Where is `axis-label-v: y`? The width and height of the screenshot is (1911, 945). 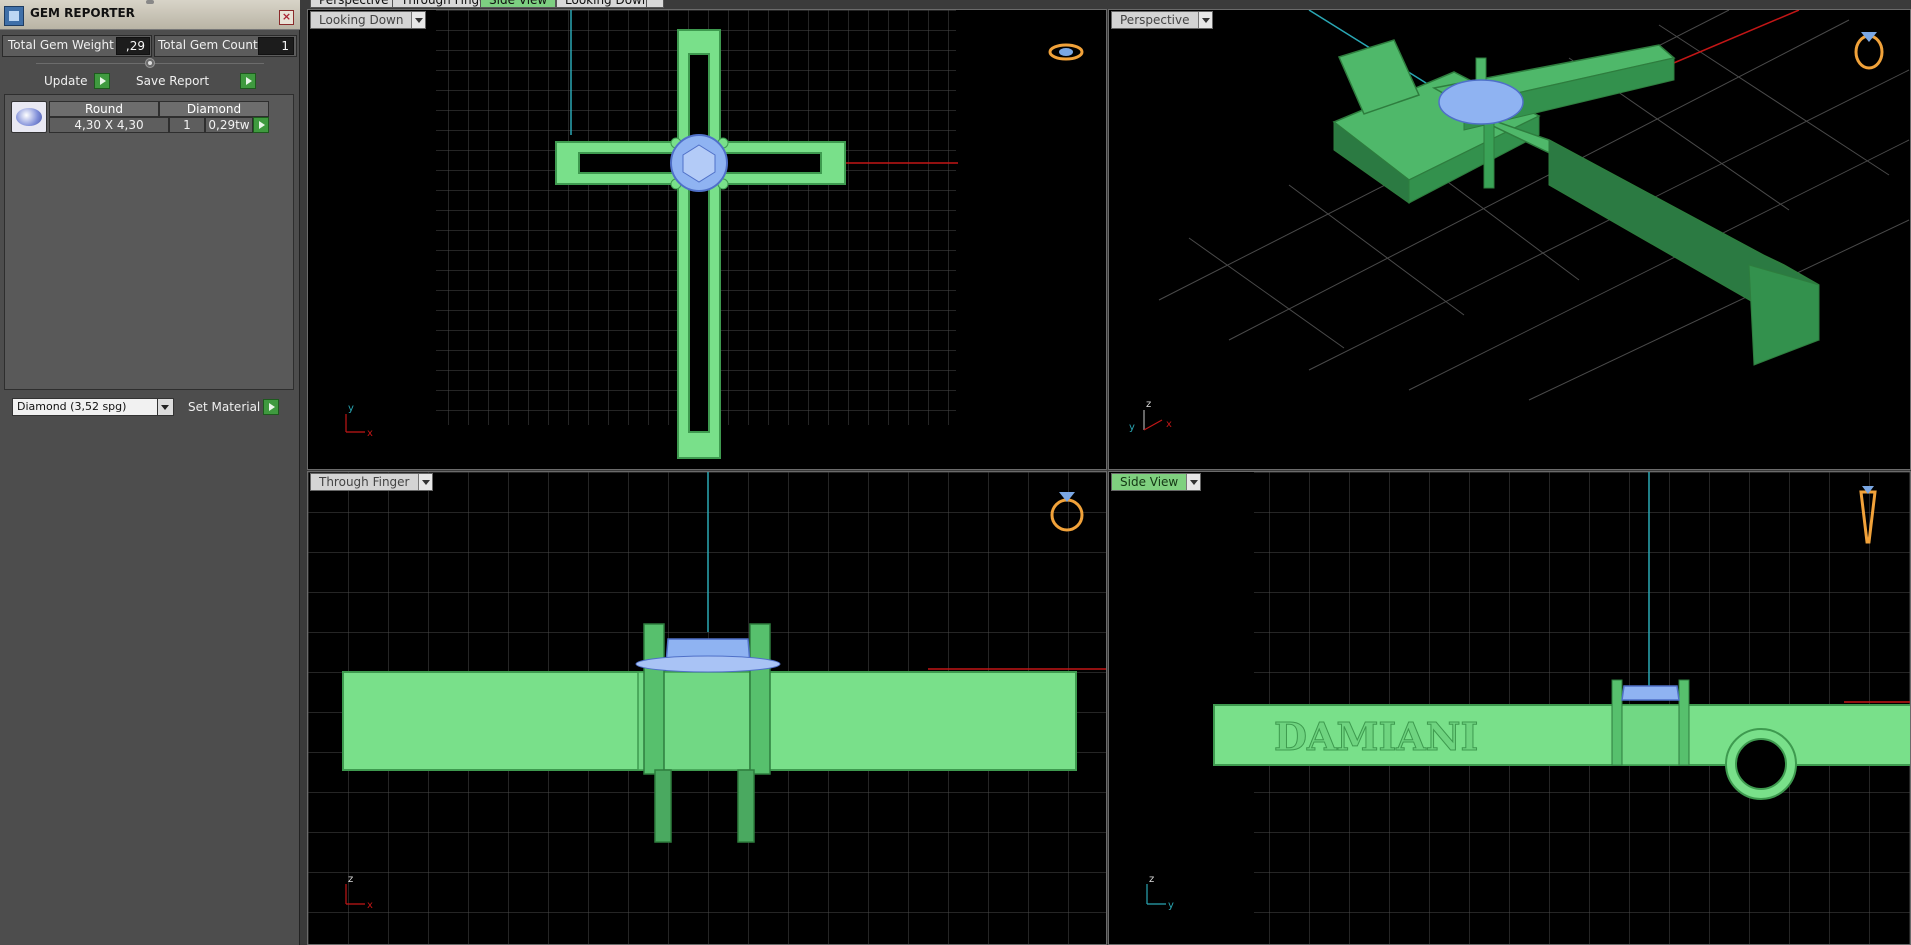
axis-label-v: y is located at coordinates (351, 408).